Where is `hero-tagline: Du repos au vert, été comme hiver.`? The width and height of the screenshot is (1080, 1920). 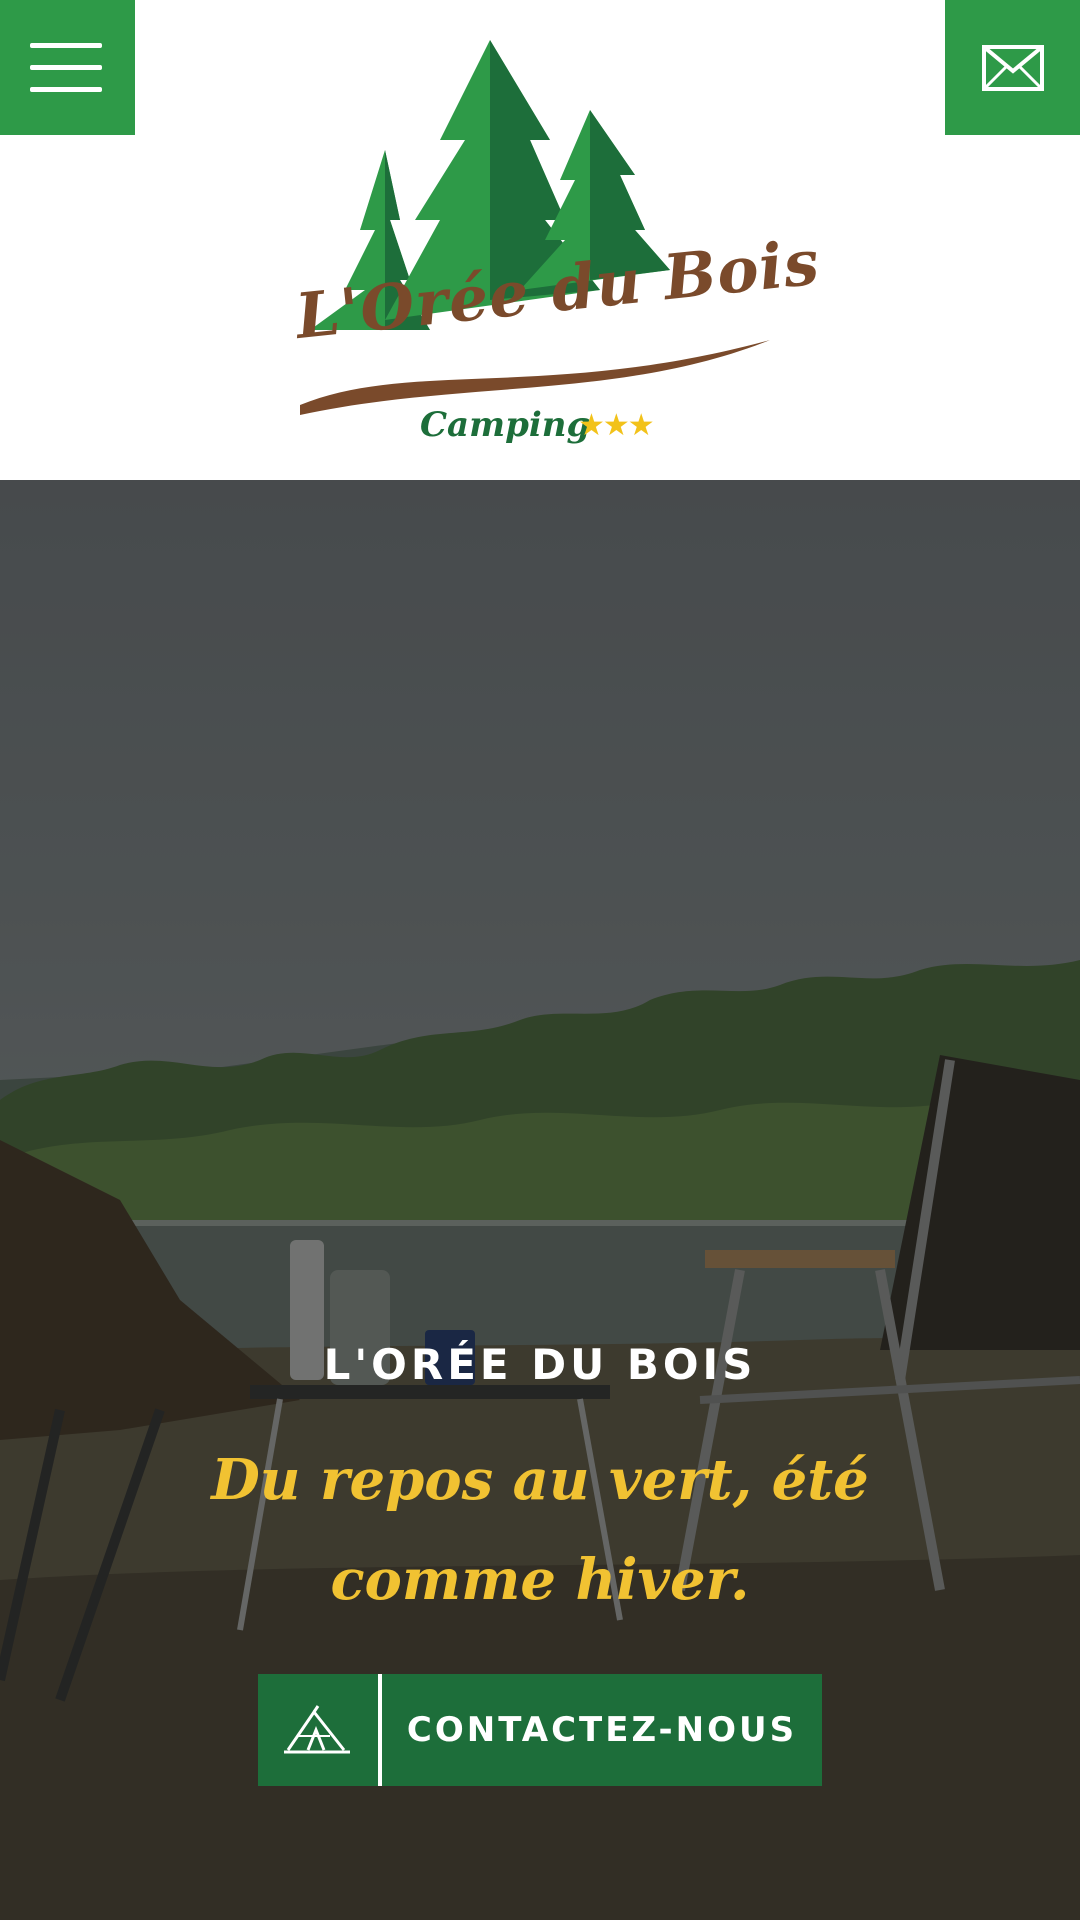
hero-tagline: Du repos au vert, été comme hiver. is located at coordinates (540, 1530).